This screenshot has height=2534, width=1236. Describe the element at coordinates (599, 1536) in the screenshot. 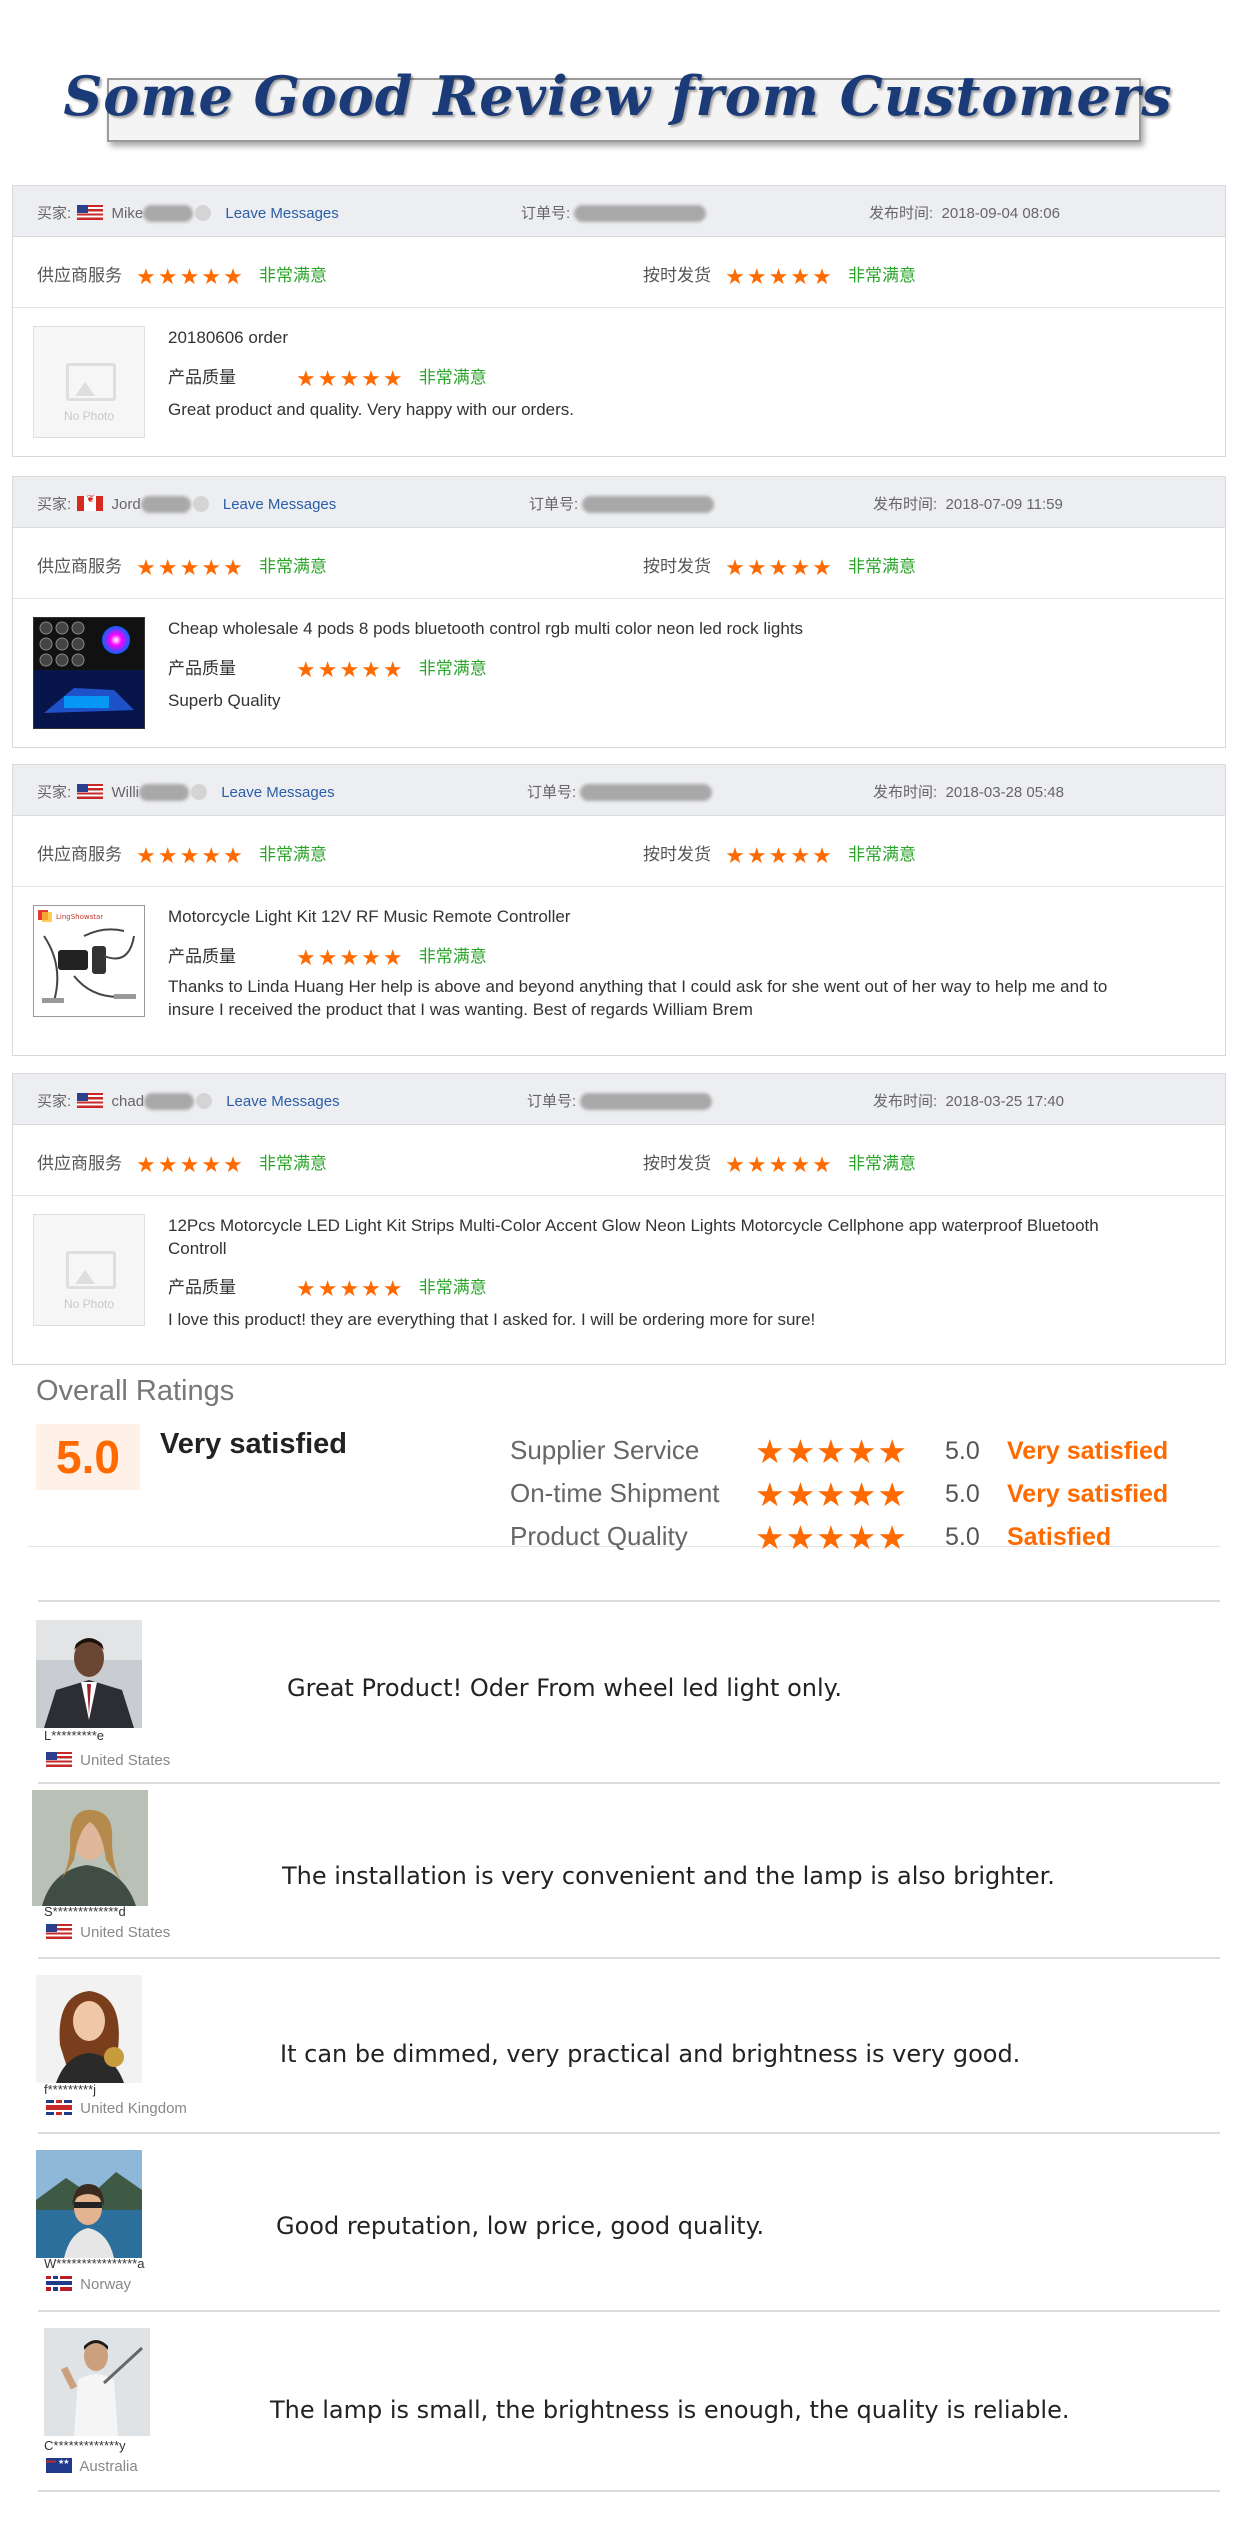

I see `rating-label: Product Quality` at that location.